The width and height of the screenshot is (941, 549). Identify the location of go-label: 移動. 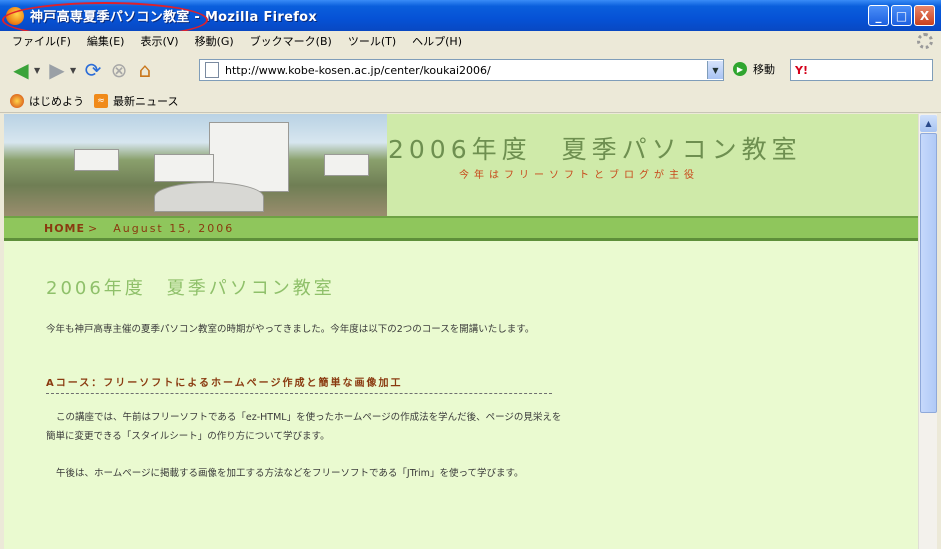
(764, 69).